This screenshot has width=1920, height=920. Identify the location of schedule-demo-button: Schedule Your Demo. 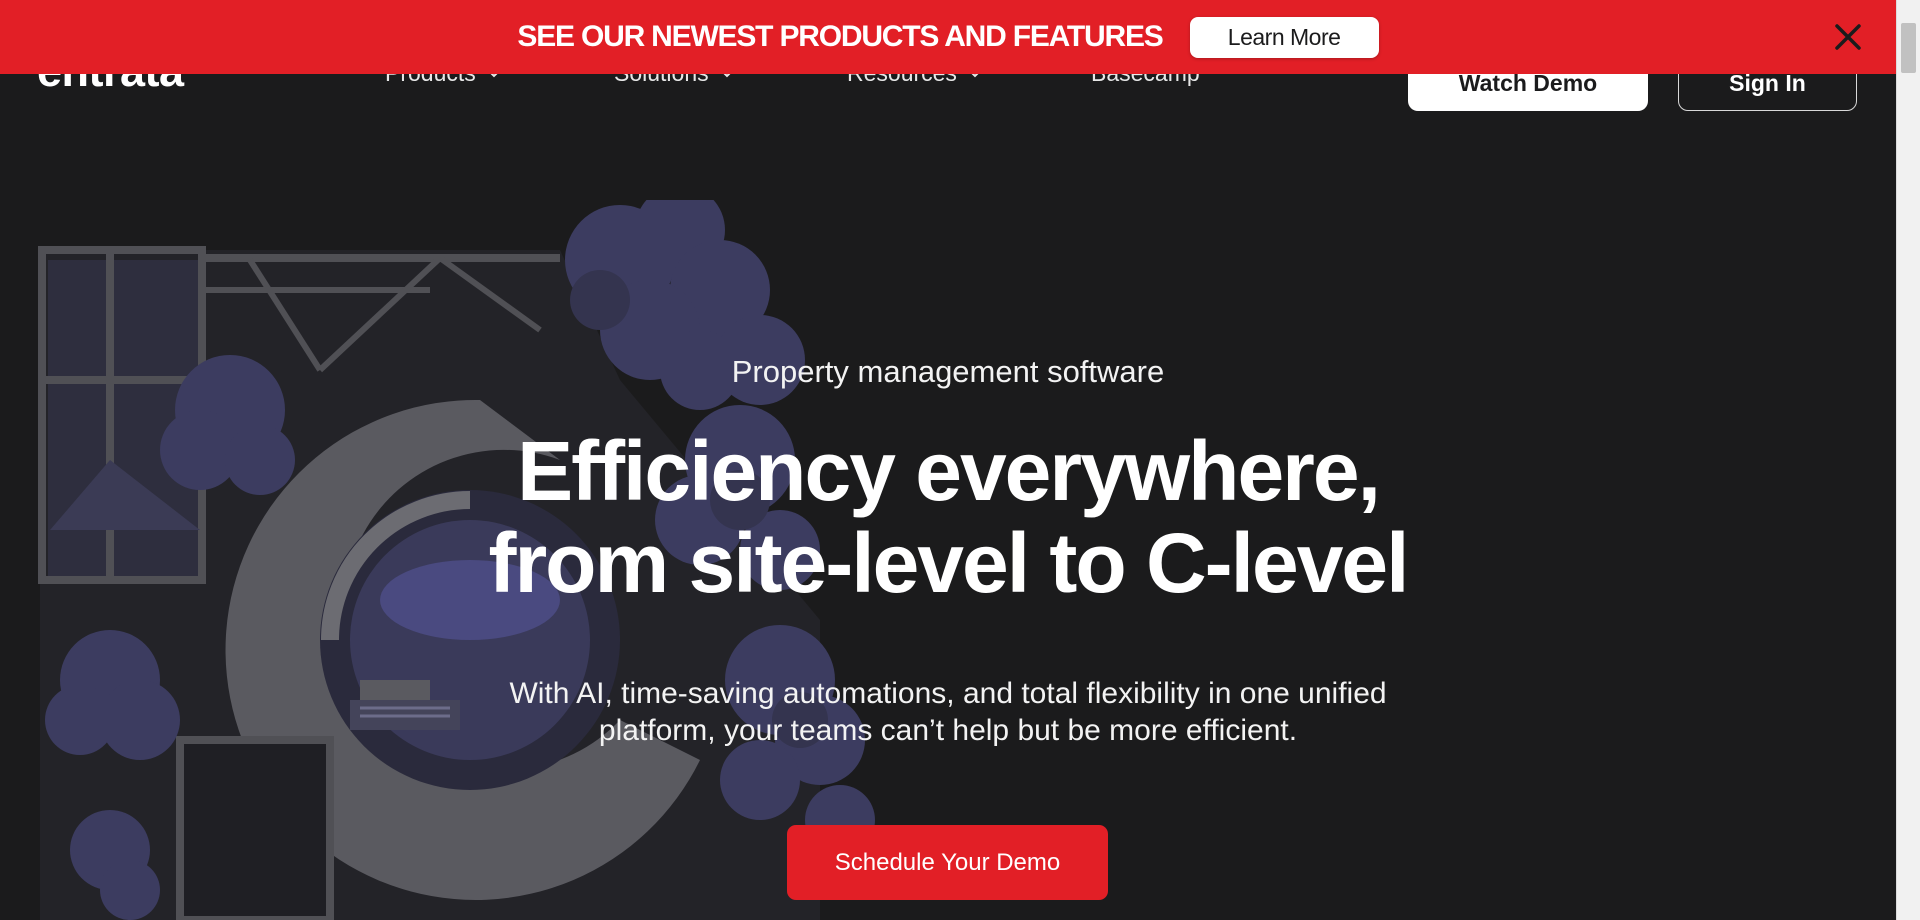
(947, 862).